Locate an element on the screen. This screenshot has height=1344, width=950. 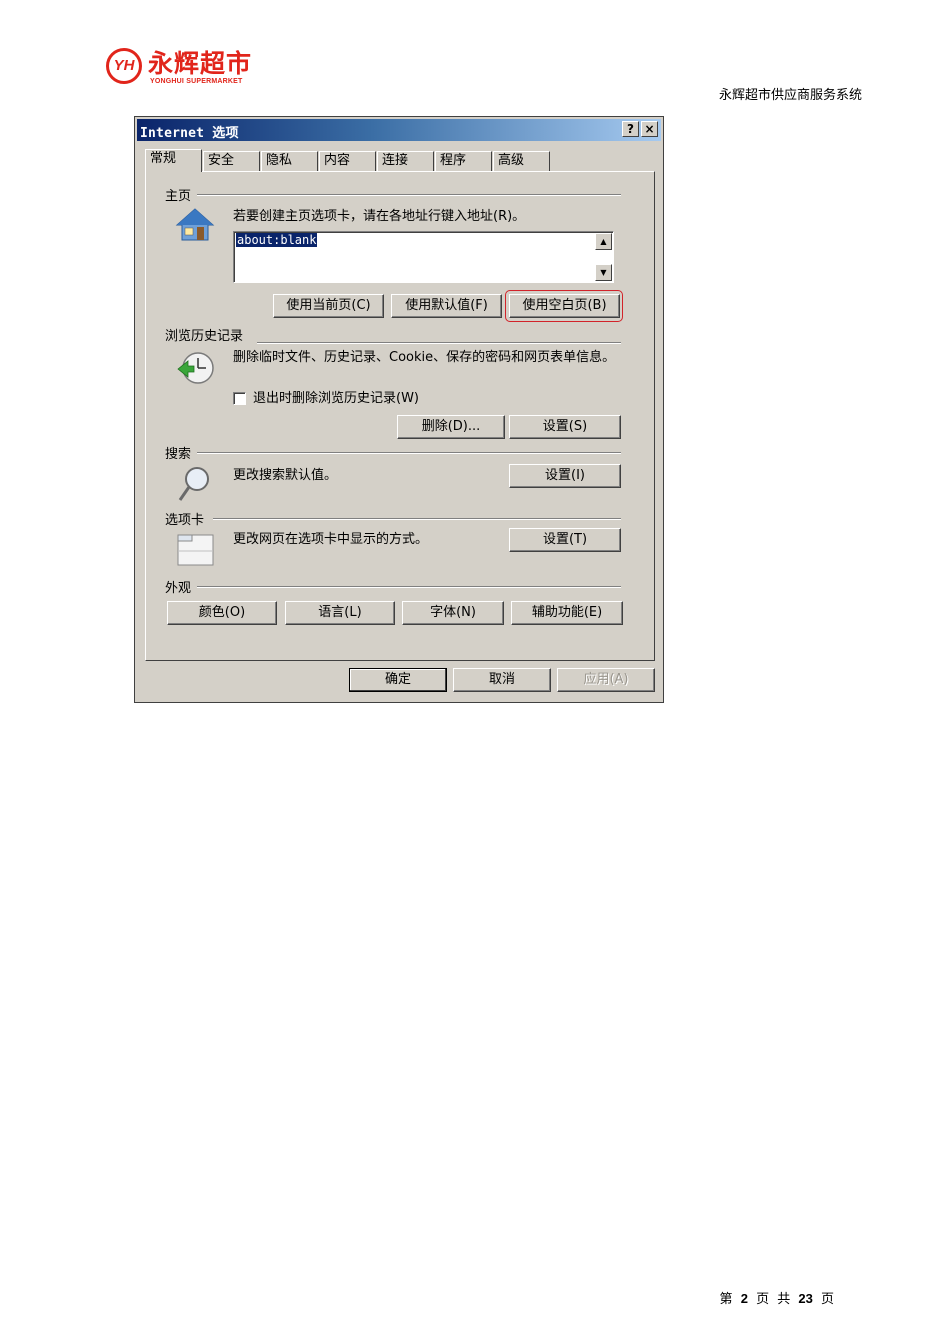
tab-security: 安全 is located at coordinates (231, 161).